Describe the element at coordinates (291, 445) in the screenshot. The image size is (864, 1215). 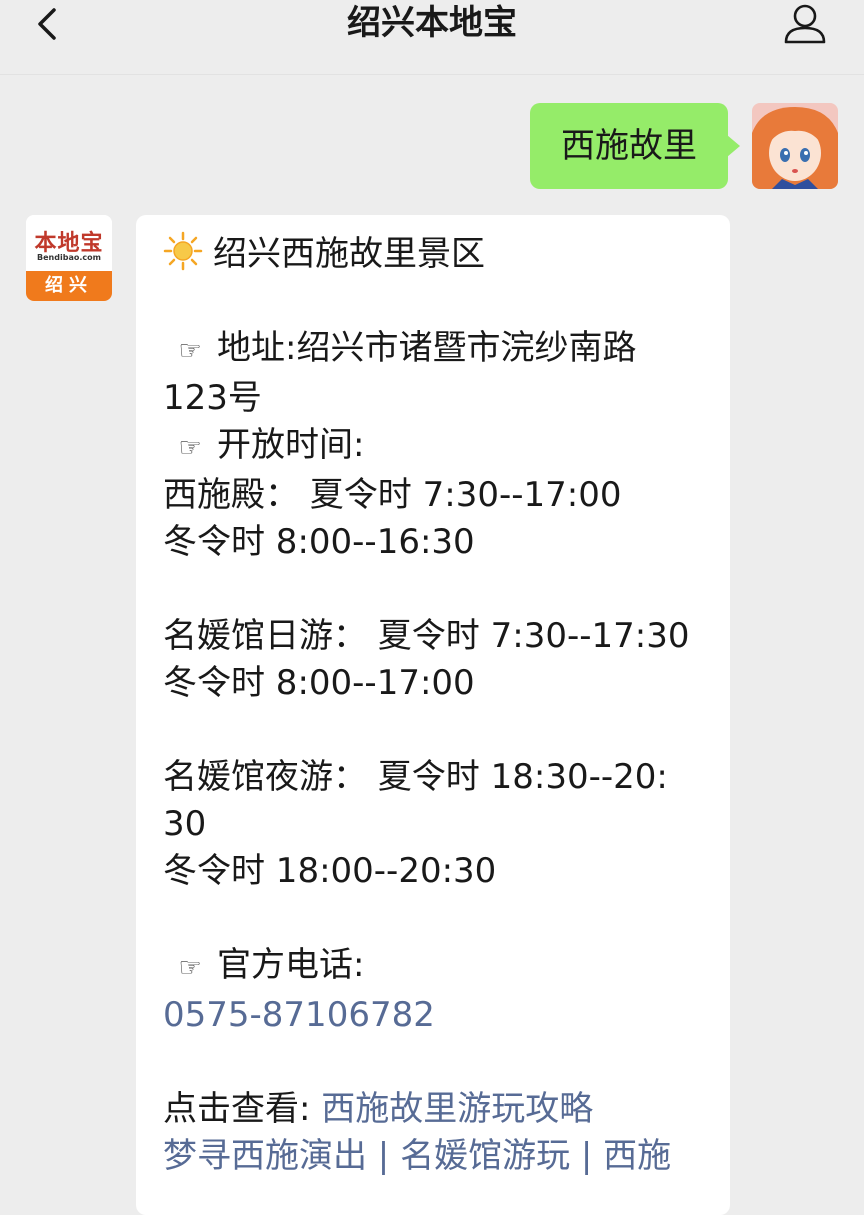
I see `hours-label: 开放时间:` at that location.